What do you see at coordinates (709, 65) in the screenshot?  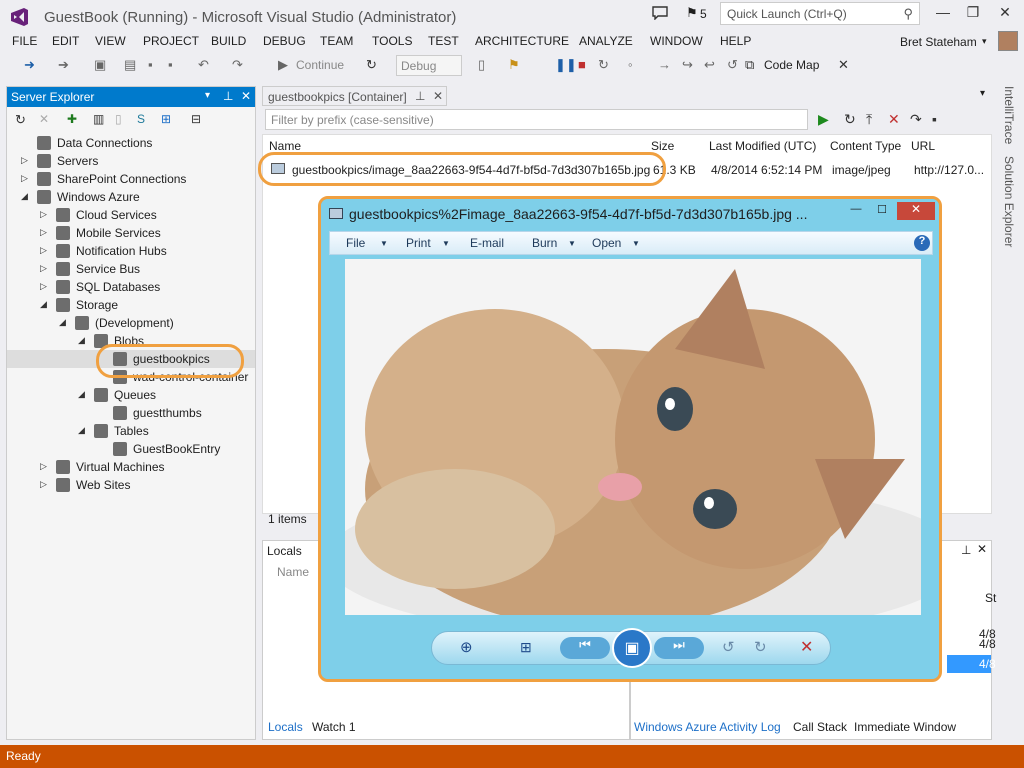 I see `step-out-icon: ↩` at bounding box center [709, 65].